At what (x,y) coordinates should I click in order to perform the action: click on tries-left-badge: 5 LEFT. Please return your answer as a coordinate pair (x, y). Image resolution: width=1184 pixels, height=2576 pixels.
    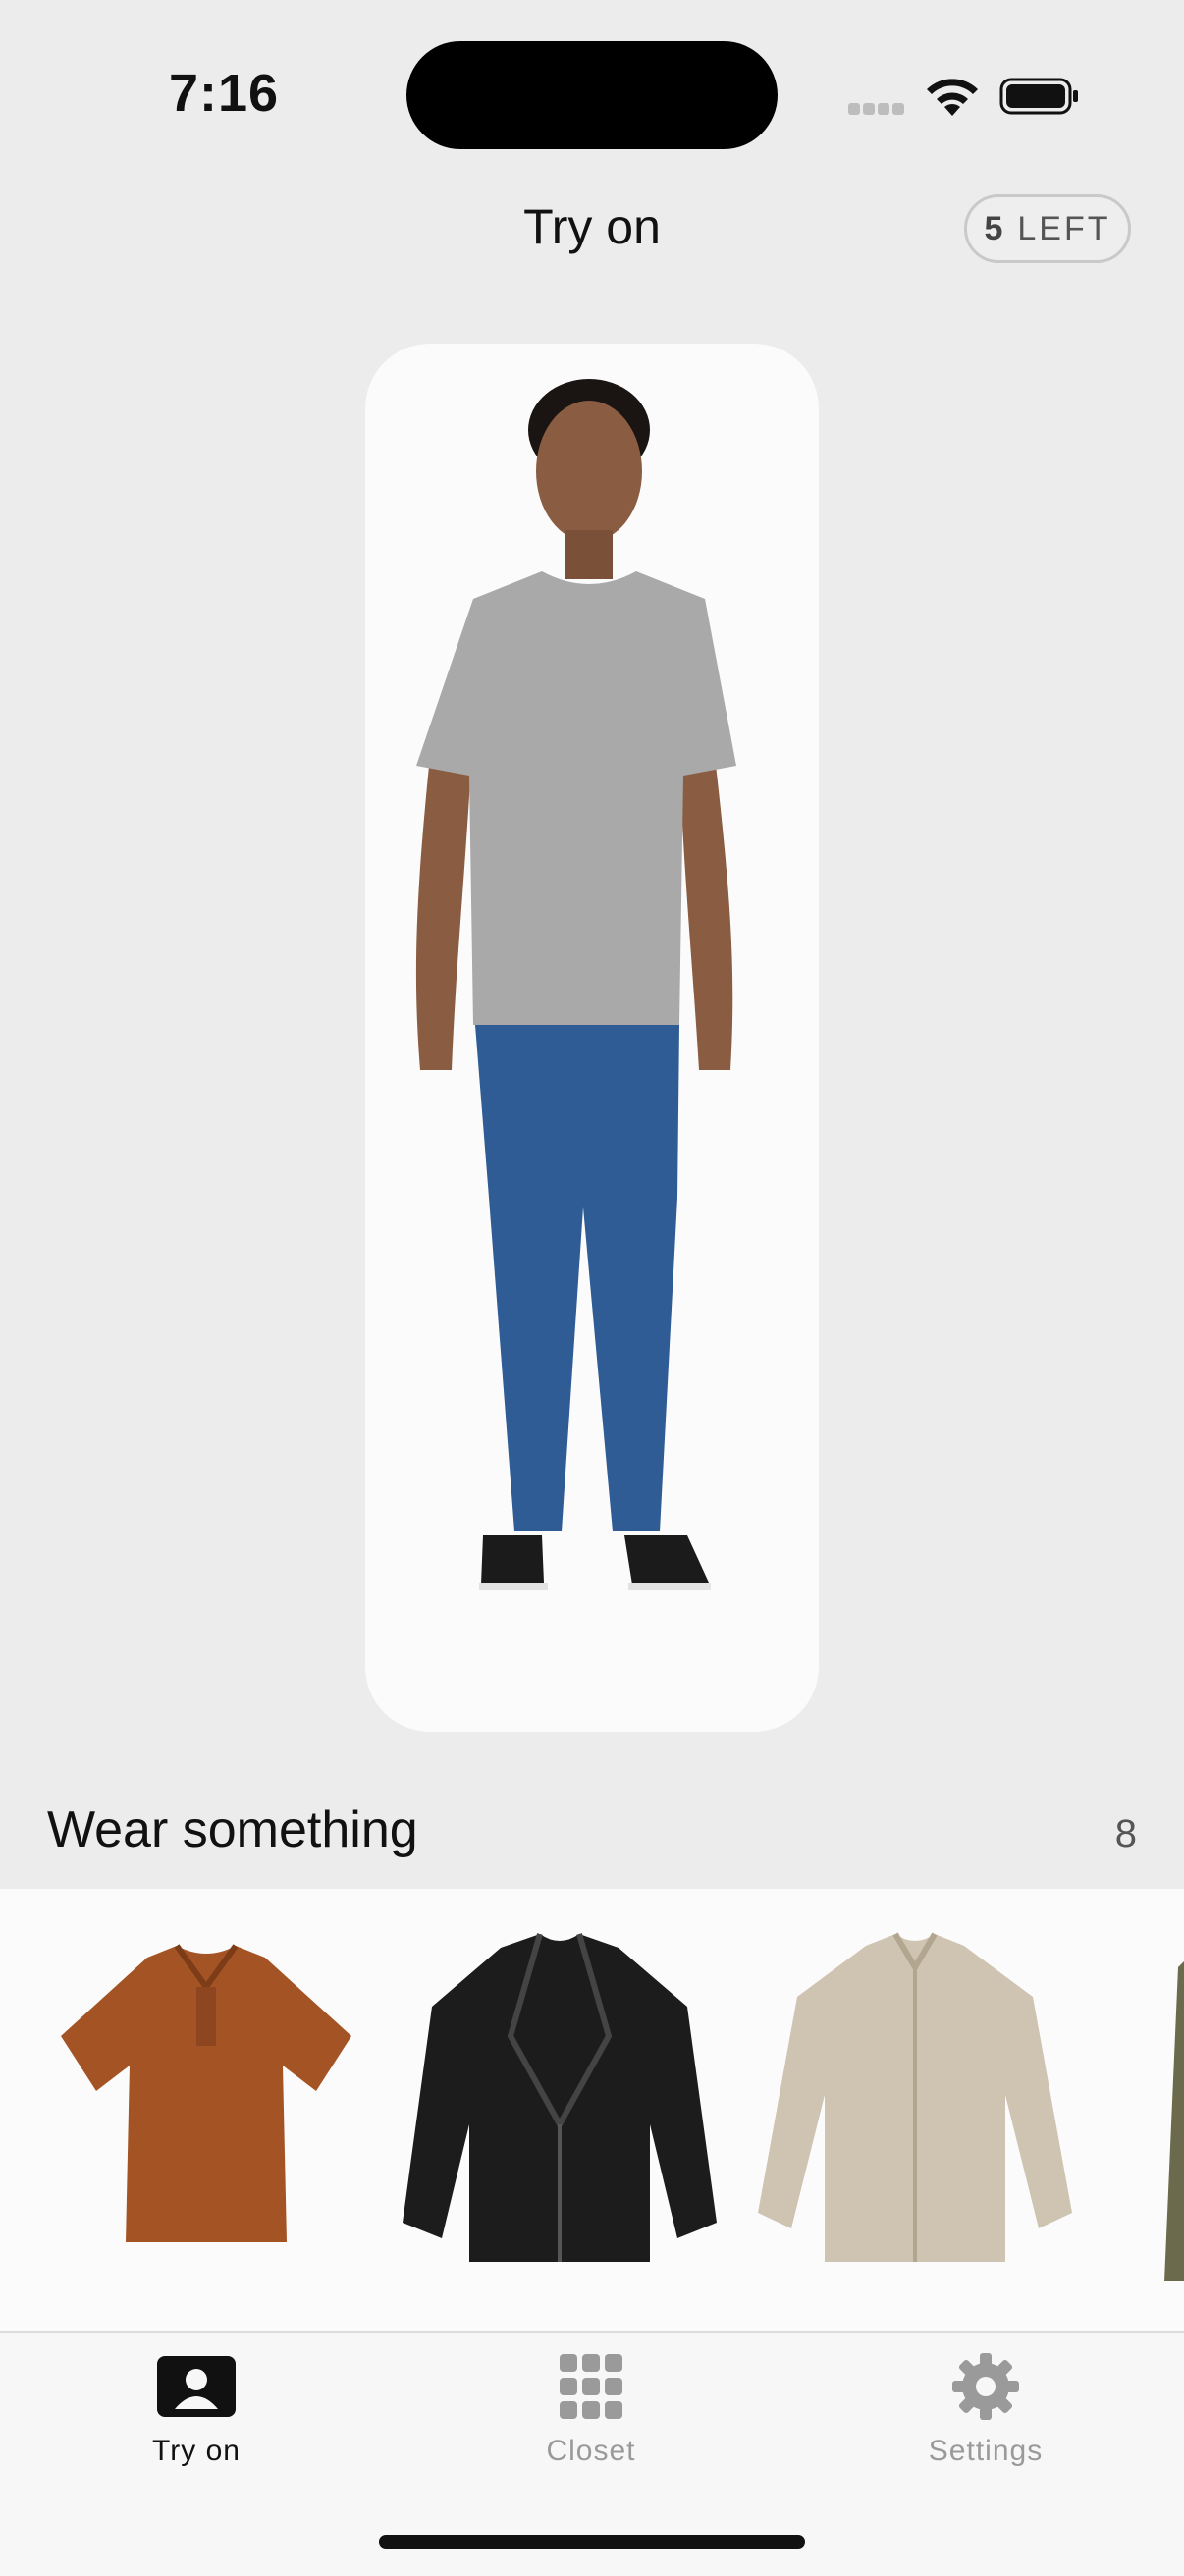
    Looking at the image, I should click on (1047, 228).